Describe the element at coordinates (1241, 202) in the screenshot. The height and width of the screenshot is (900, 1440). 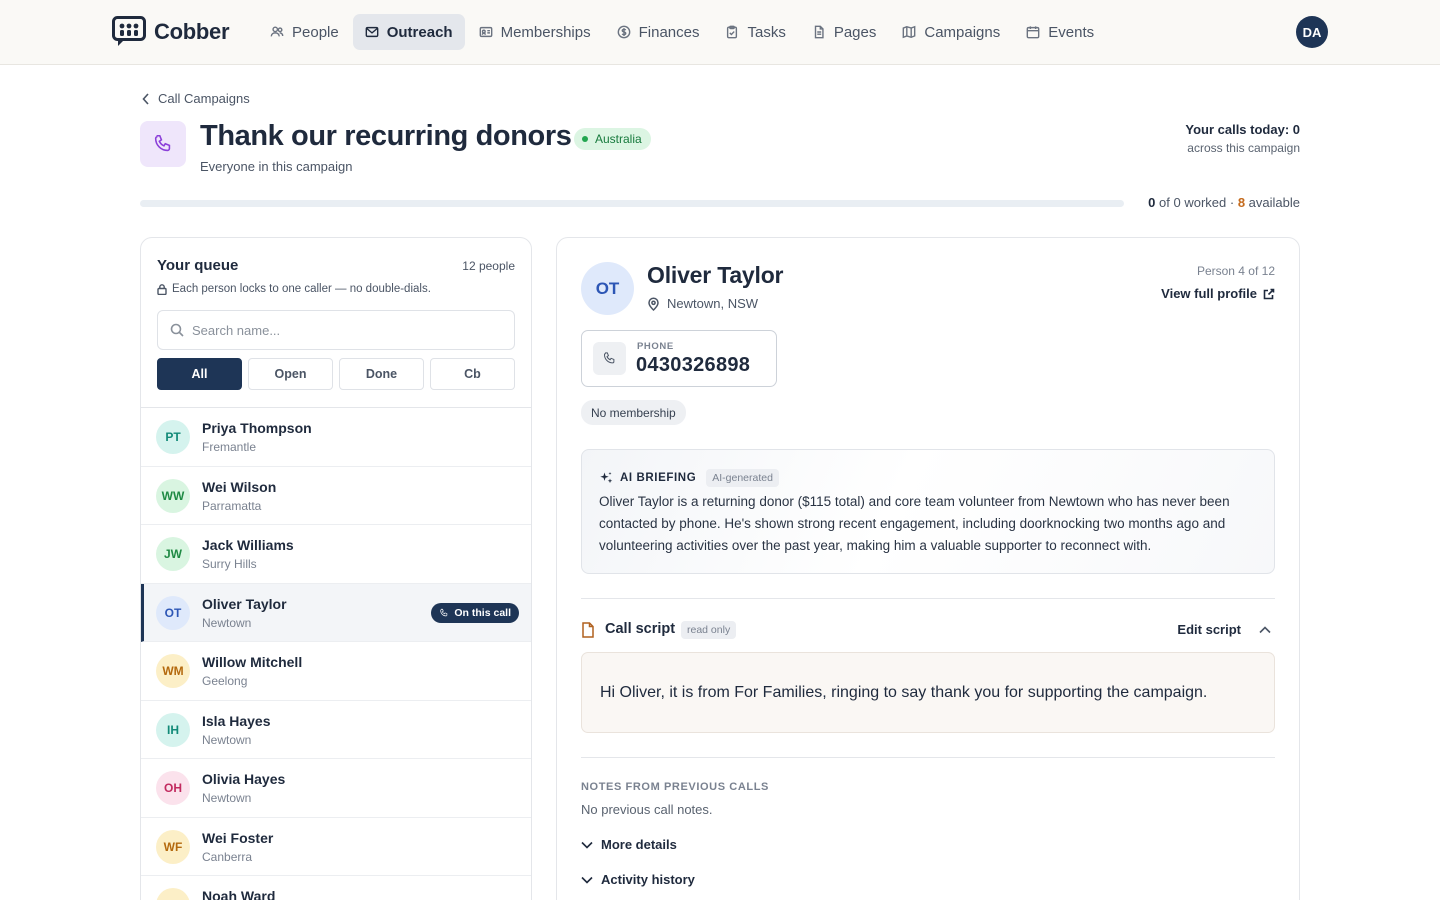
I see `available-count: 8` at that location.